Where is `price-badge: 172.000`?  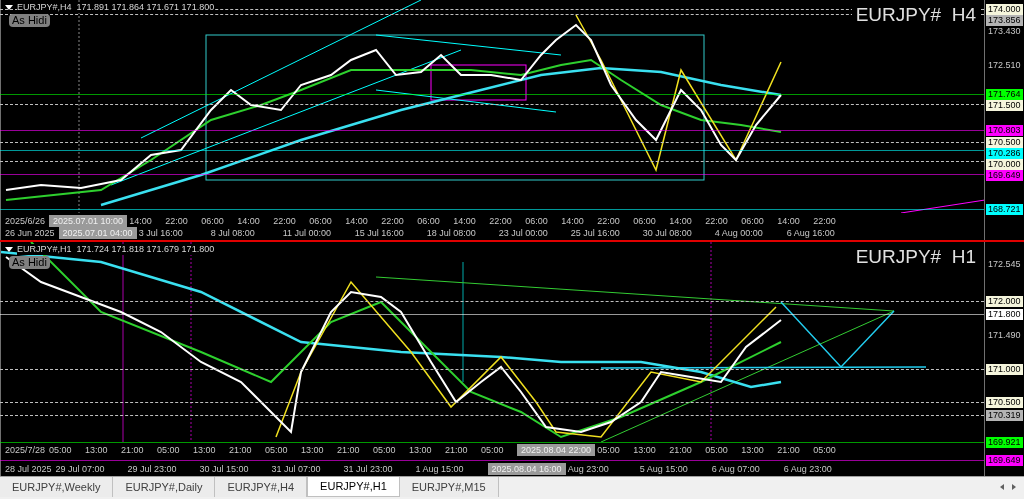
price-badge: 172.000 is located at coordinates (1004, 301).